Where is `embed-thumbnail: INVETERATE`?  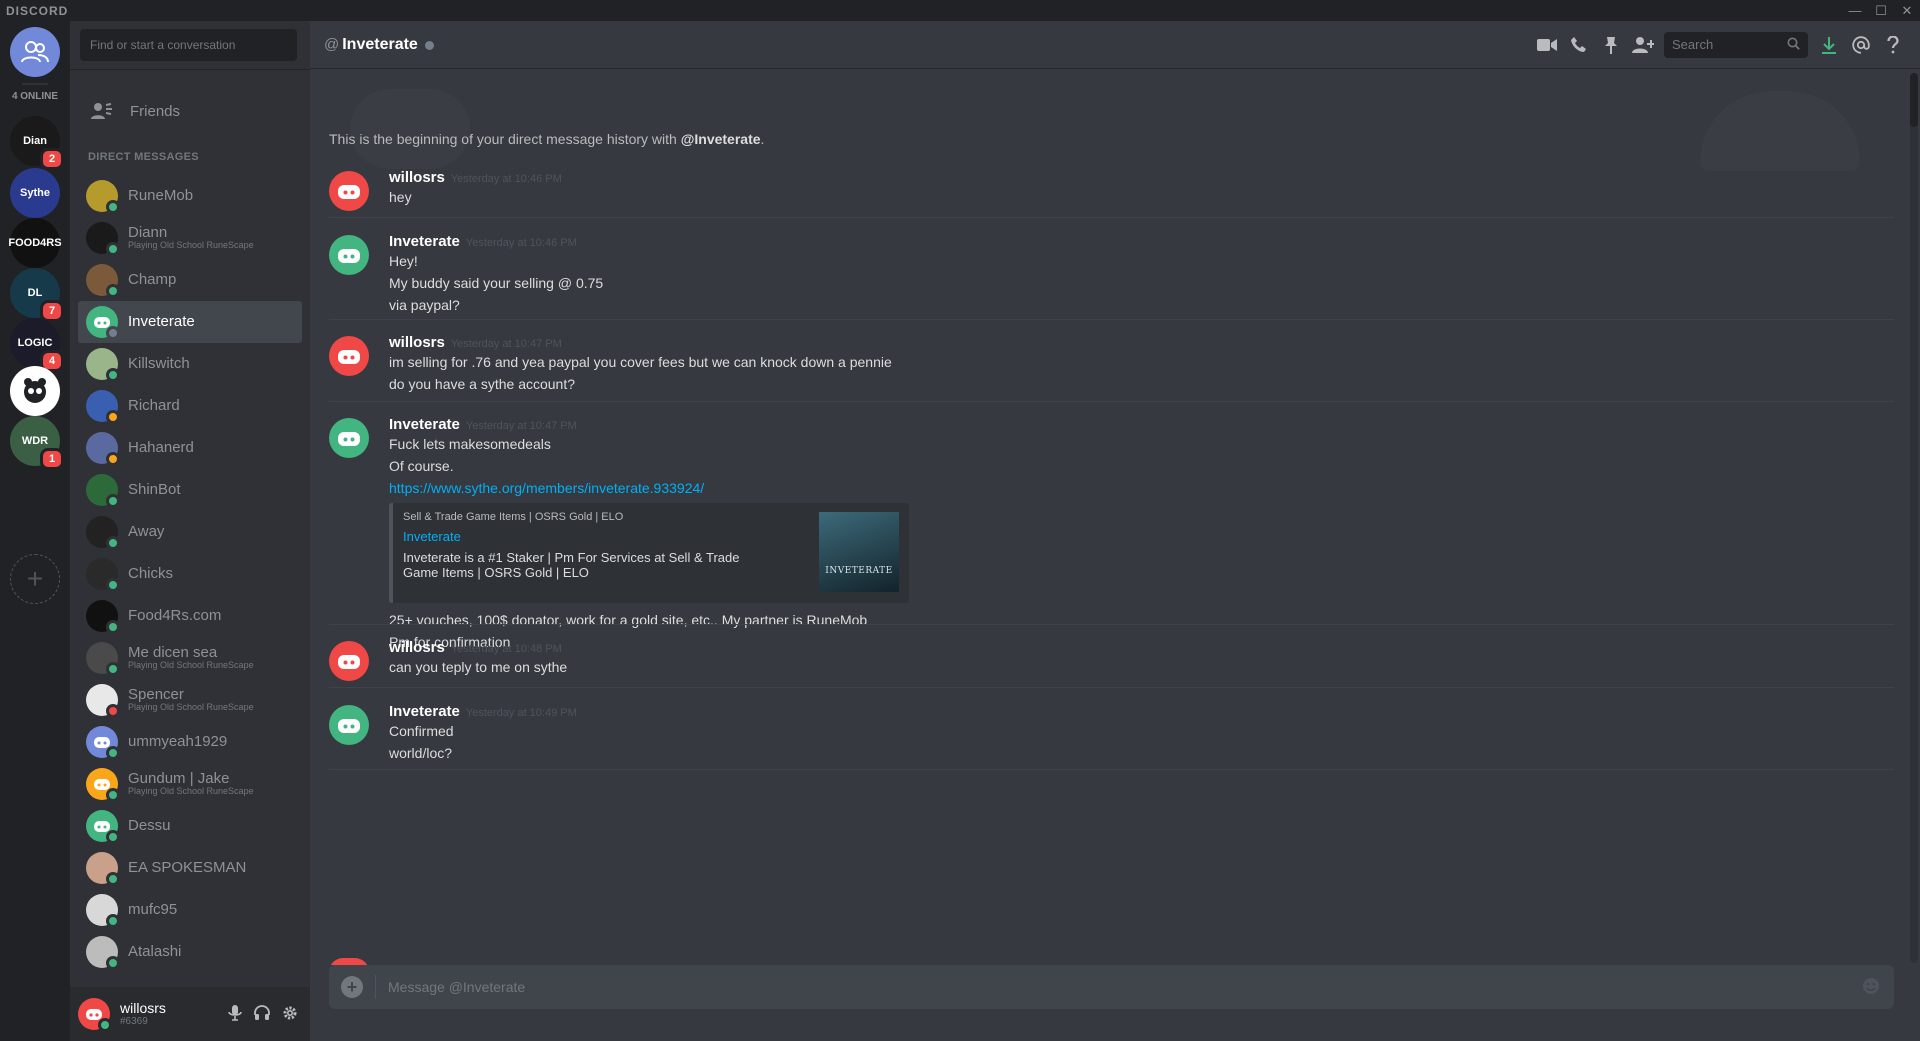 embed-thumbnail: INVETERATE is located at coordinates (859, 552).